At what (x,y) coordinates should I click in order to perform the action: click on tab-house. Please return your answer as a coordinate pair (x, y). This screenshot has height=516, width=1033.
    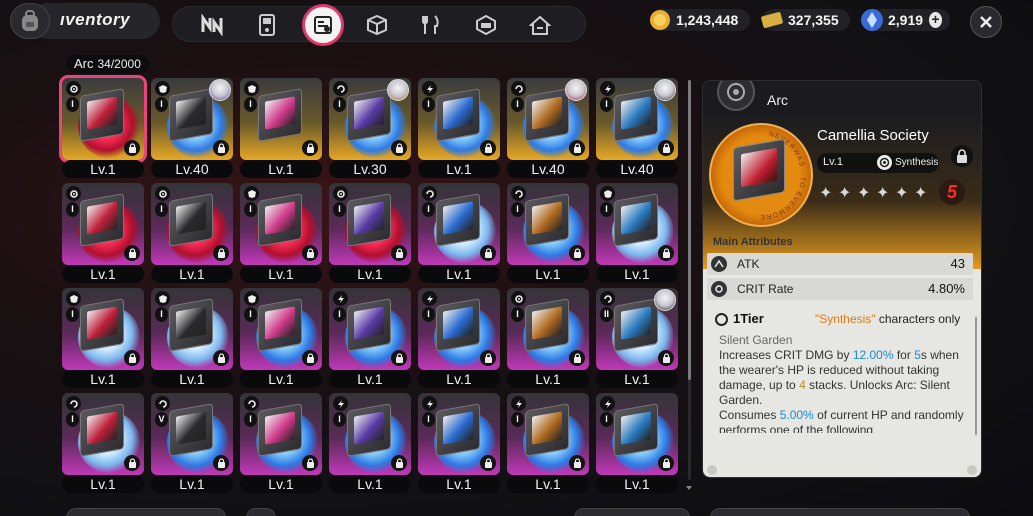
    Looking at the image, I should click on (540, 25).